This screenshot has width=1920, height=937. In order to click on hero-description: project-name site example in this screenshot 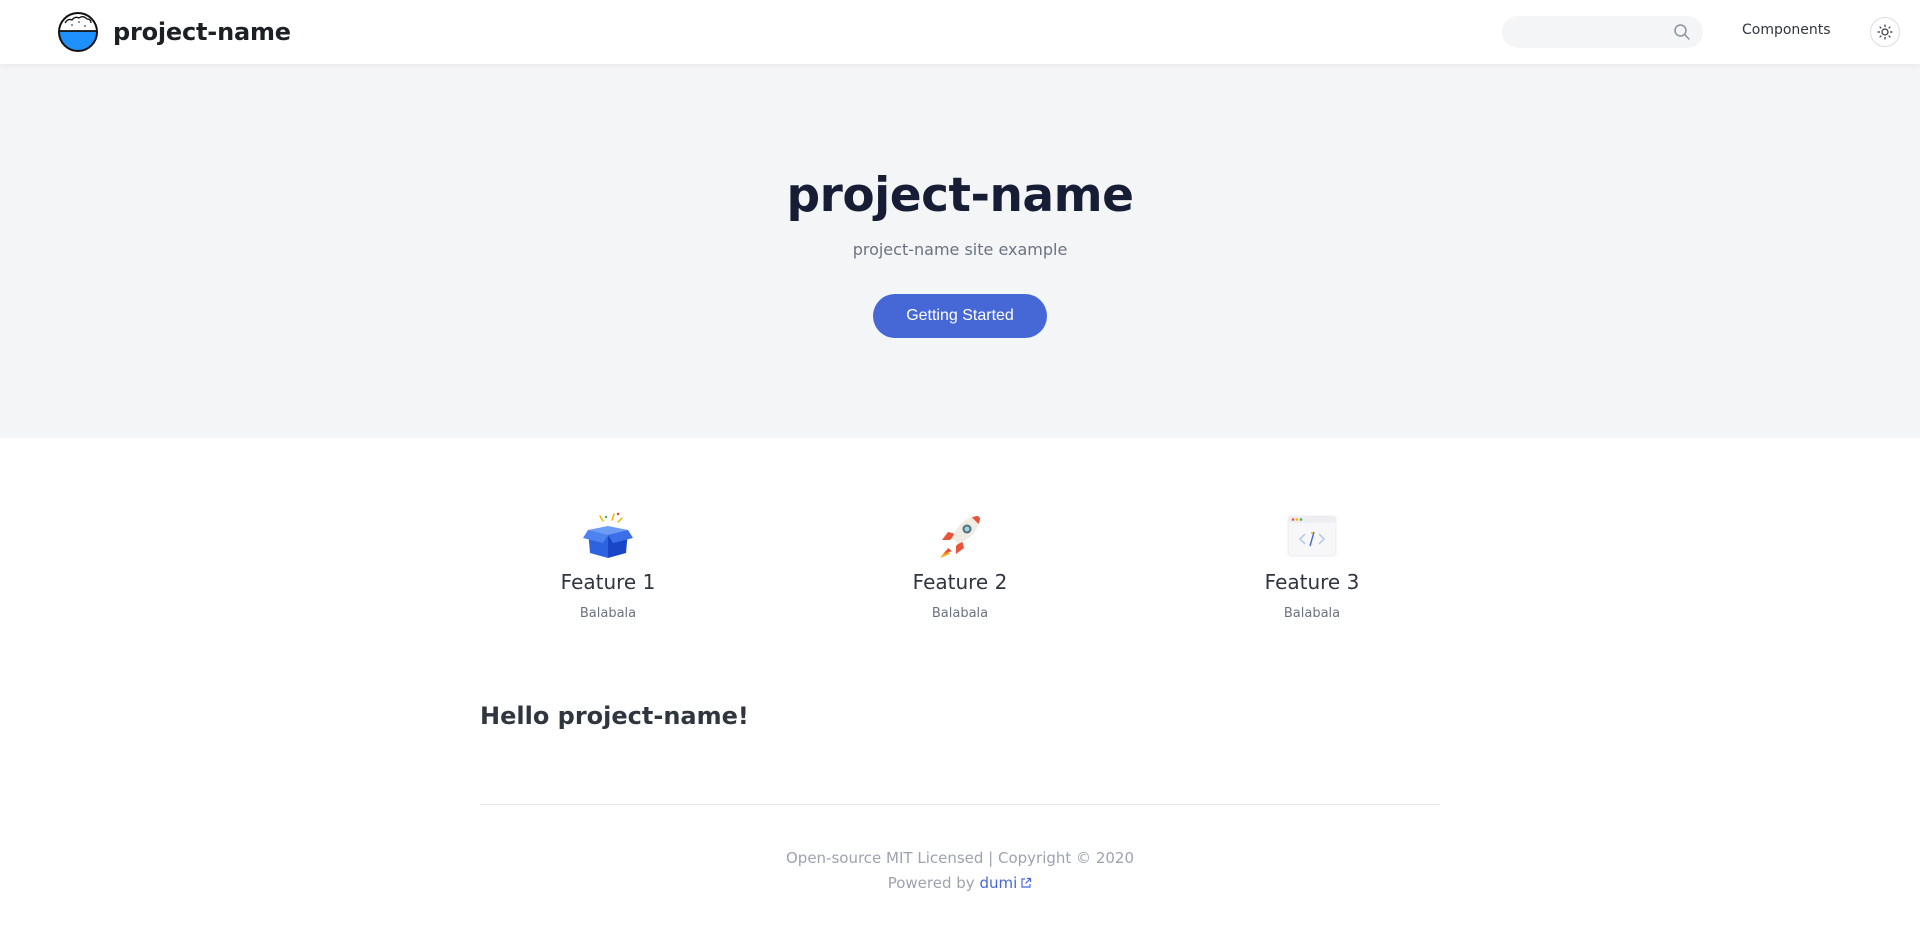, I will do `click(960, 249)`.